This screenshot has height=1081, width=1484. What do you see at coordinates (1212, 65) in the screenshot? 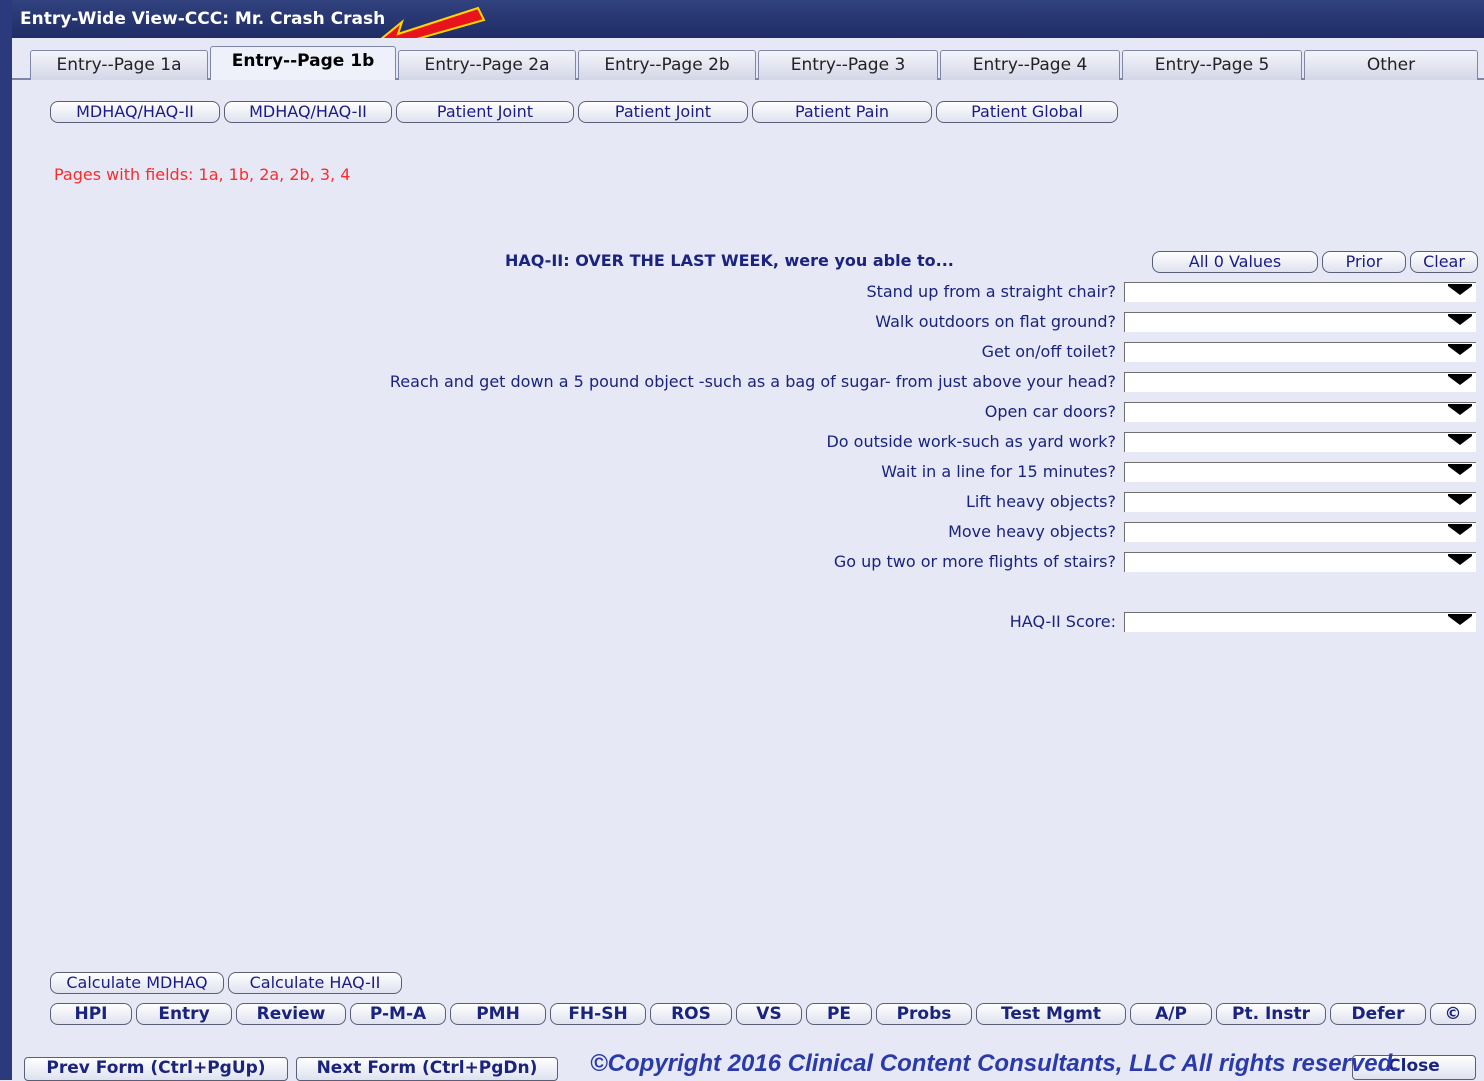
I see `tab-page-5: Entry--Page 5` at bounding box center [1212, 65].